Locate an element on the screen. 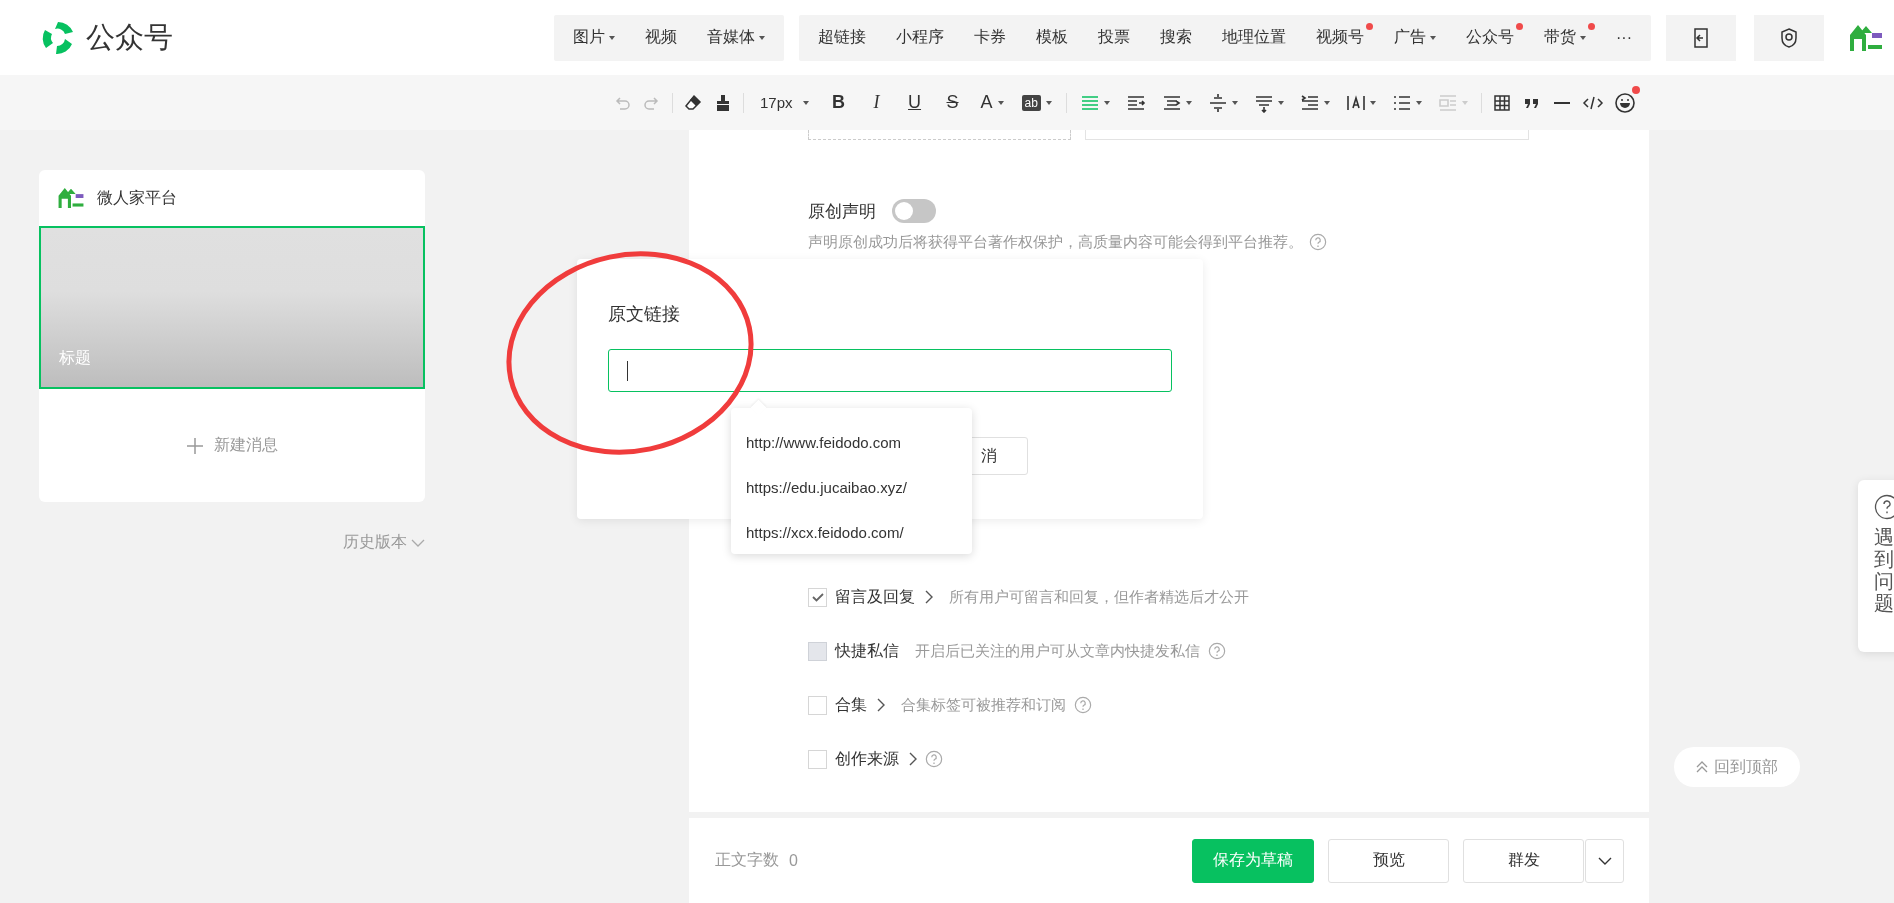 This screenshot has height=903, width=1894. nav-item: 小程序 is located at coordinates (920, 37).